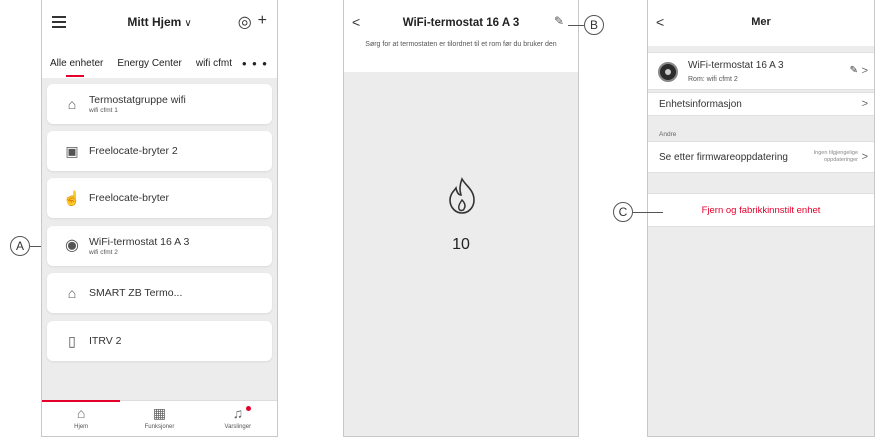 The width and height of the screenshot is (875, 437). I want to click on reset-row: Fjern og fabrikkinnstilt enhet, so click(761, 210).